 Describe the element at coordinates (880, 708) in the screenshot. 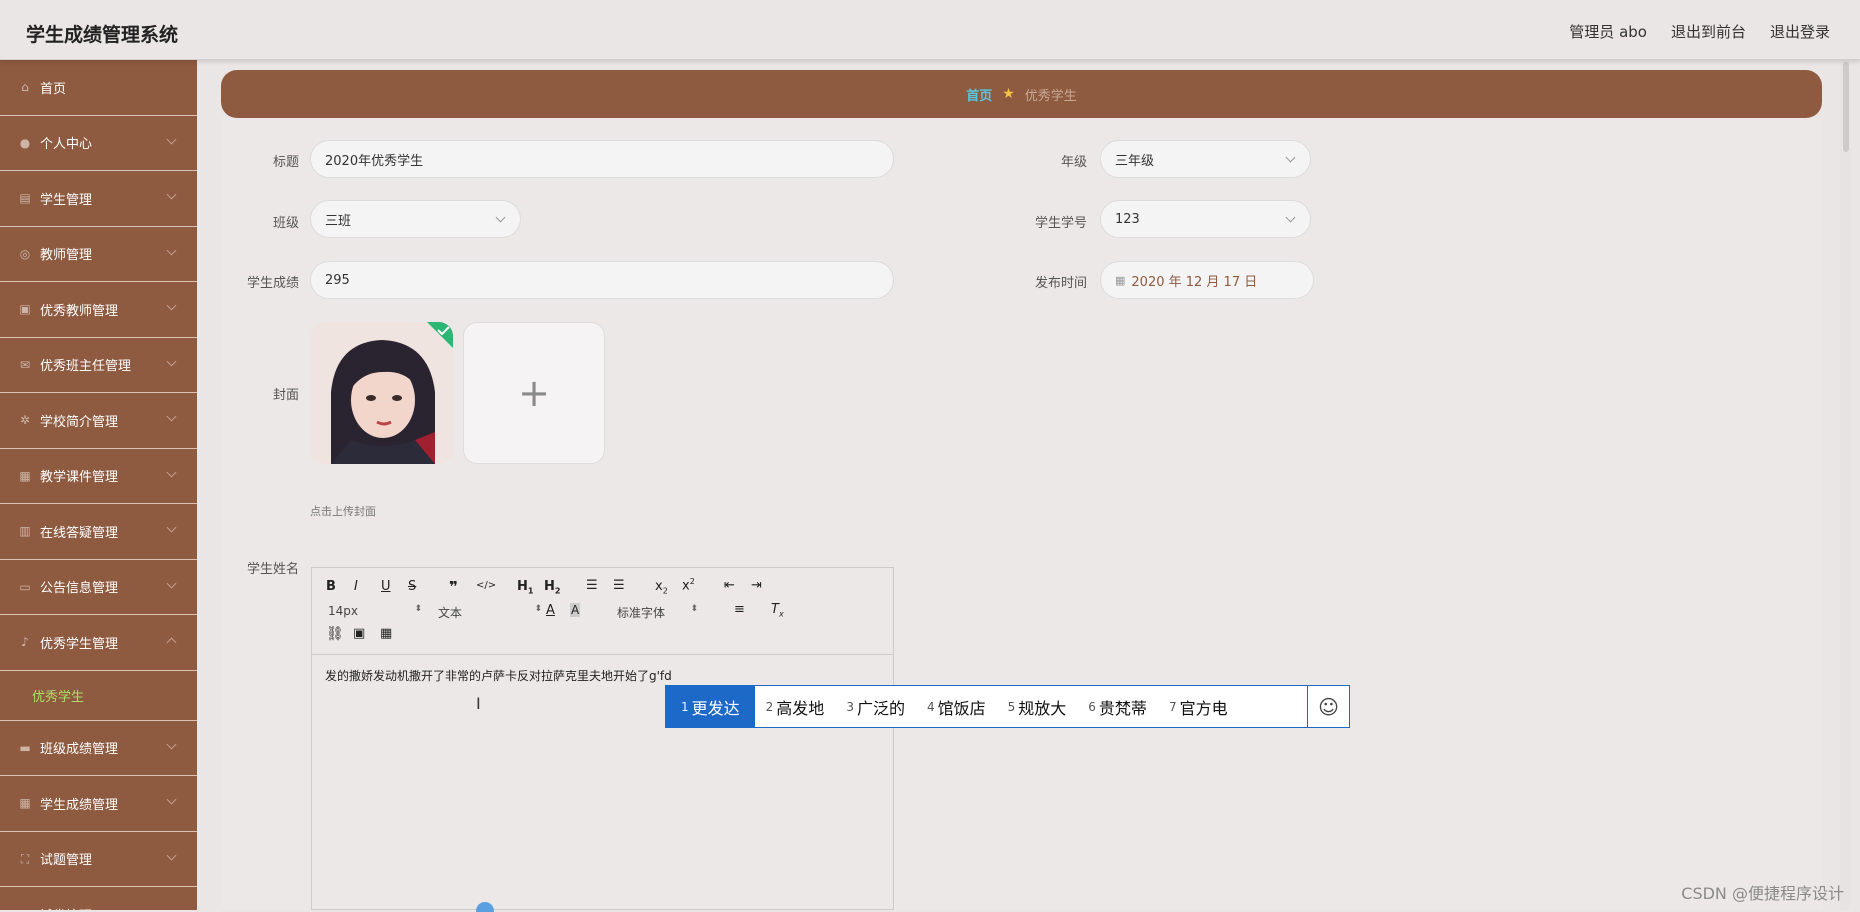

I see `candidate-text: 广泛的` at that location.